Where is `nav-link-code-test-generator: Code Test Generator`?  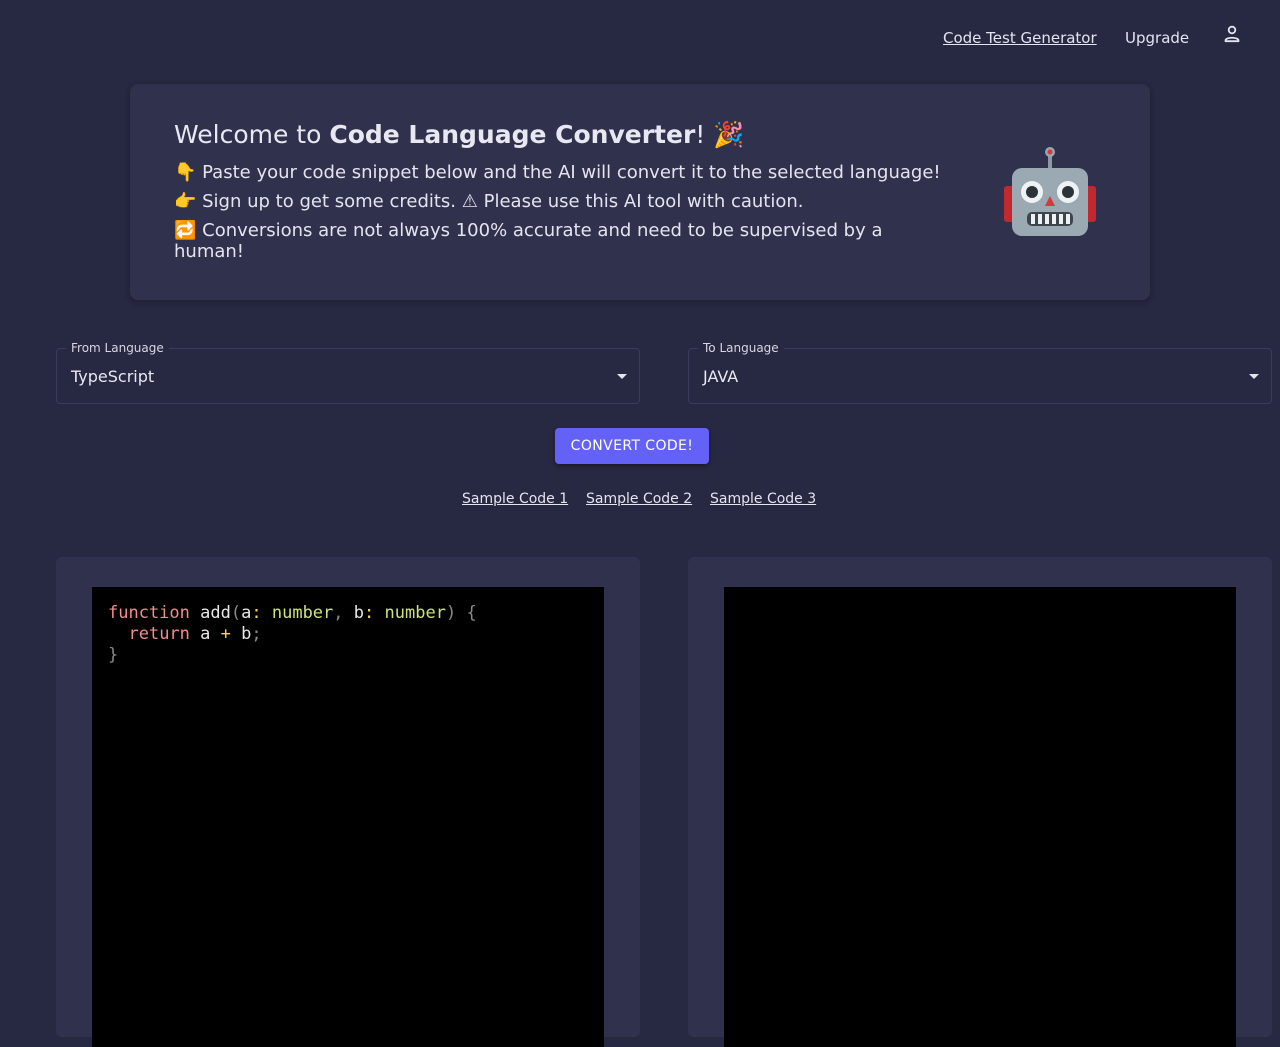 nav-link-code-test-generator: Code Test Generator is located at coordinates (1020, 38).